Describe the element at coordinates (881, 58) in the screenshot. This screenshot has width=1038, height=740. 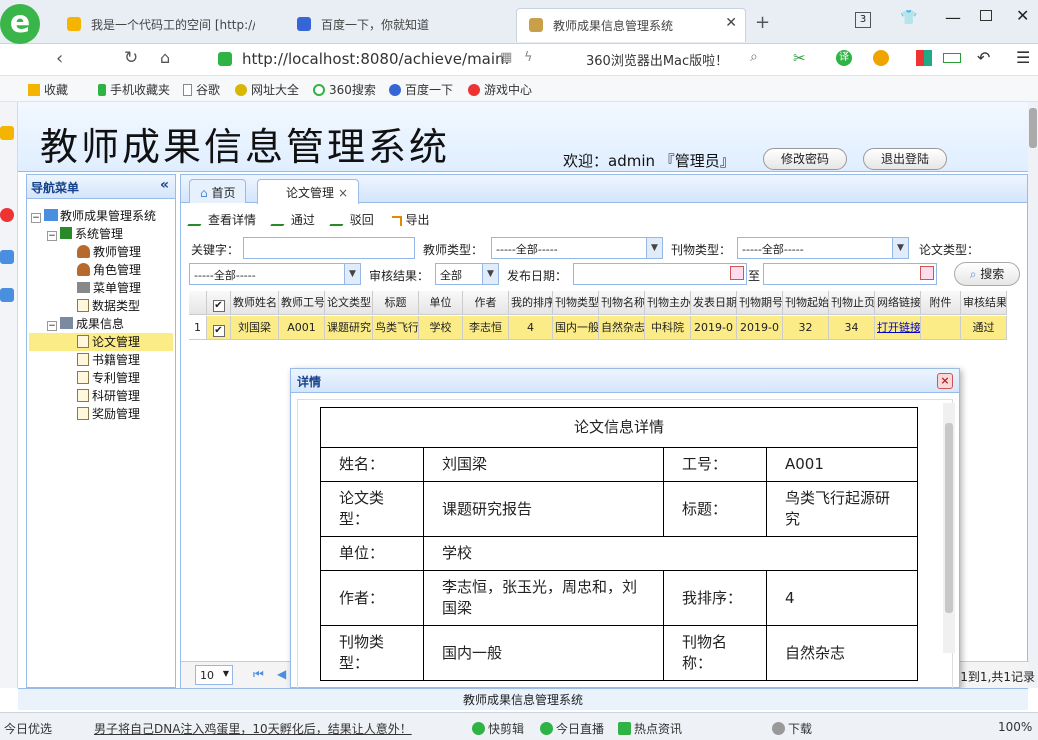
I see `shield-icon` at that location.